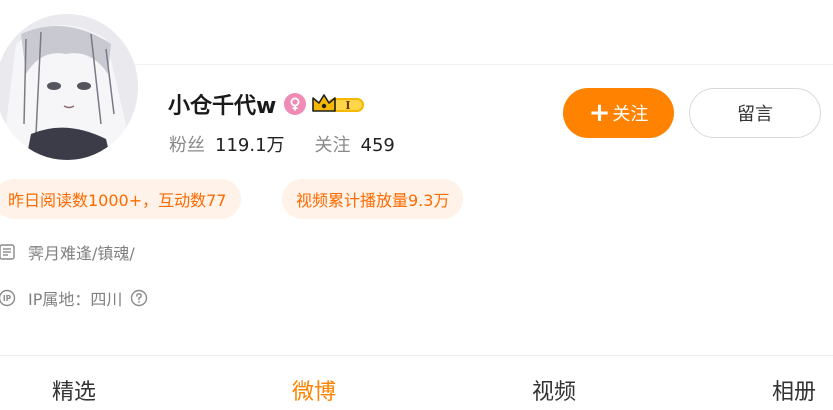 This screenshot has width=833, height=410. I want to click on bio-row: 霁月难逢/镇魂/, so click(67, 252).